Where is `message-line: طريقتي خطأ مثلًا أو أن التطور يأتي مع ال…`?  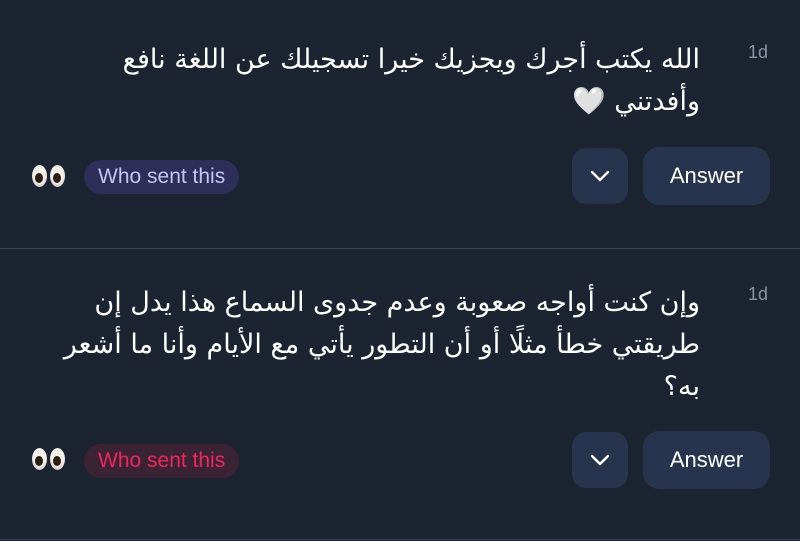 message-line: طريقتي خطأ مثلًا أو أن التطور يأتي مع ال… is located at coordinates (381, 344).